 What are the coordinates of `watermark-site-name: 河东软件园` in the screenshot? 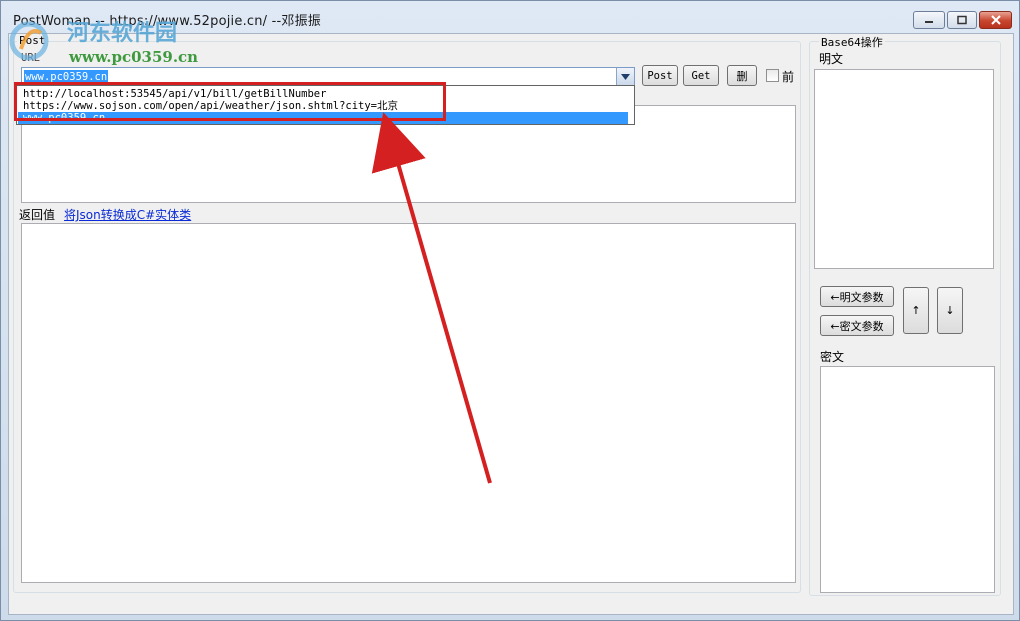 It's located at (122, 33).